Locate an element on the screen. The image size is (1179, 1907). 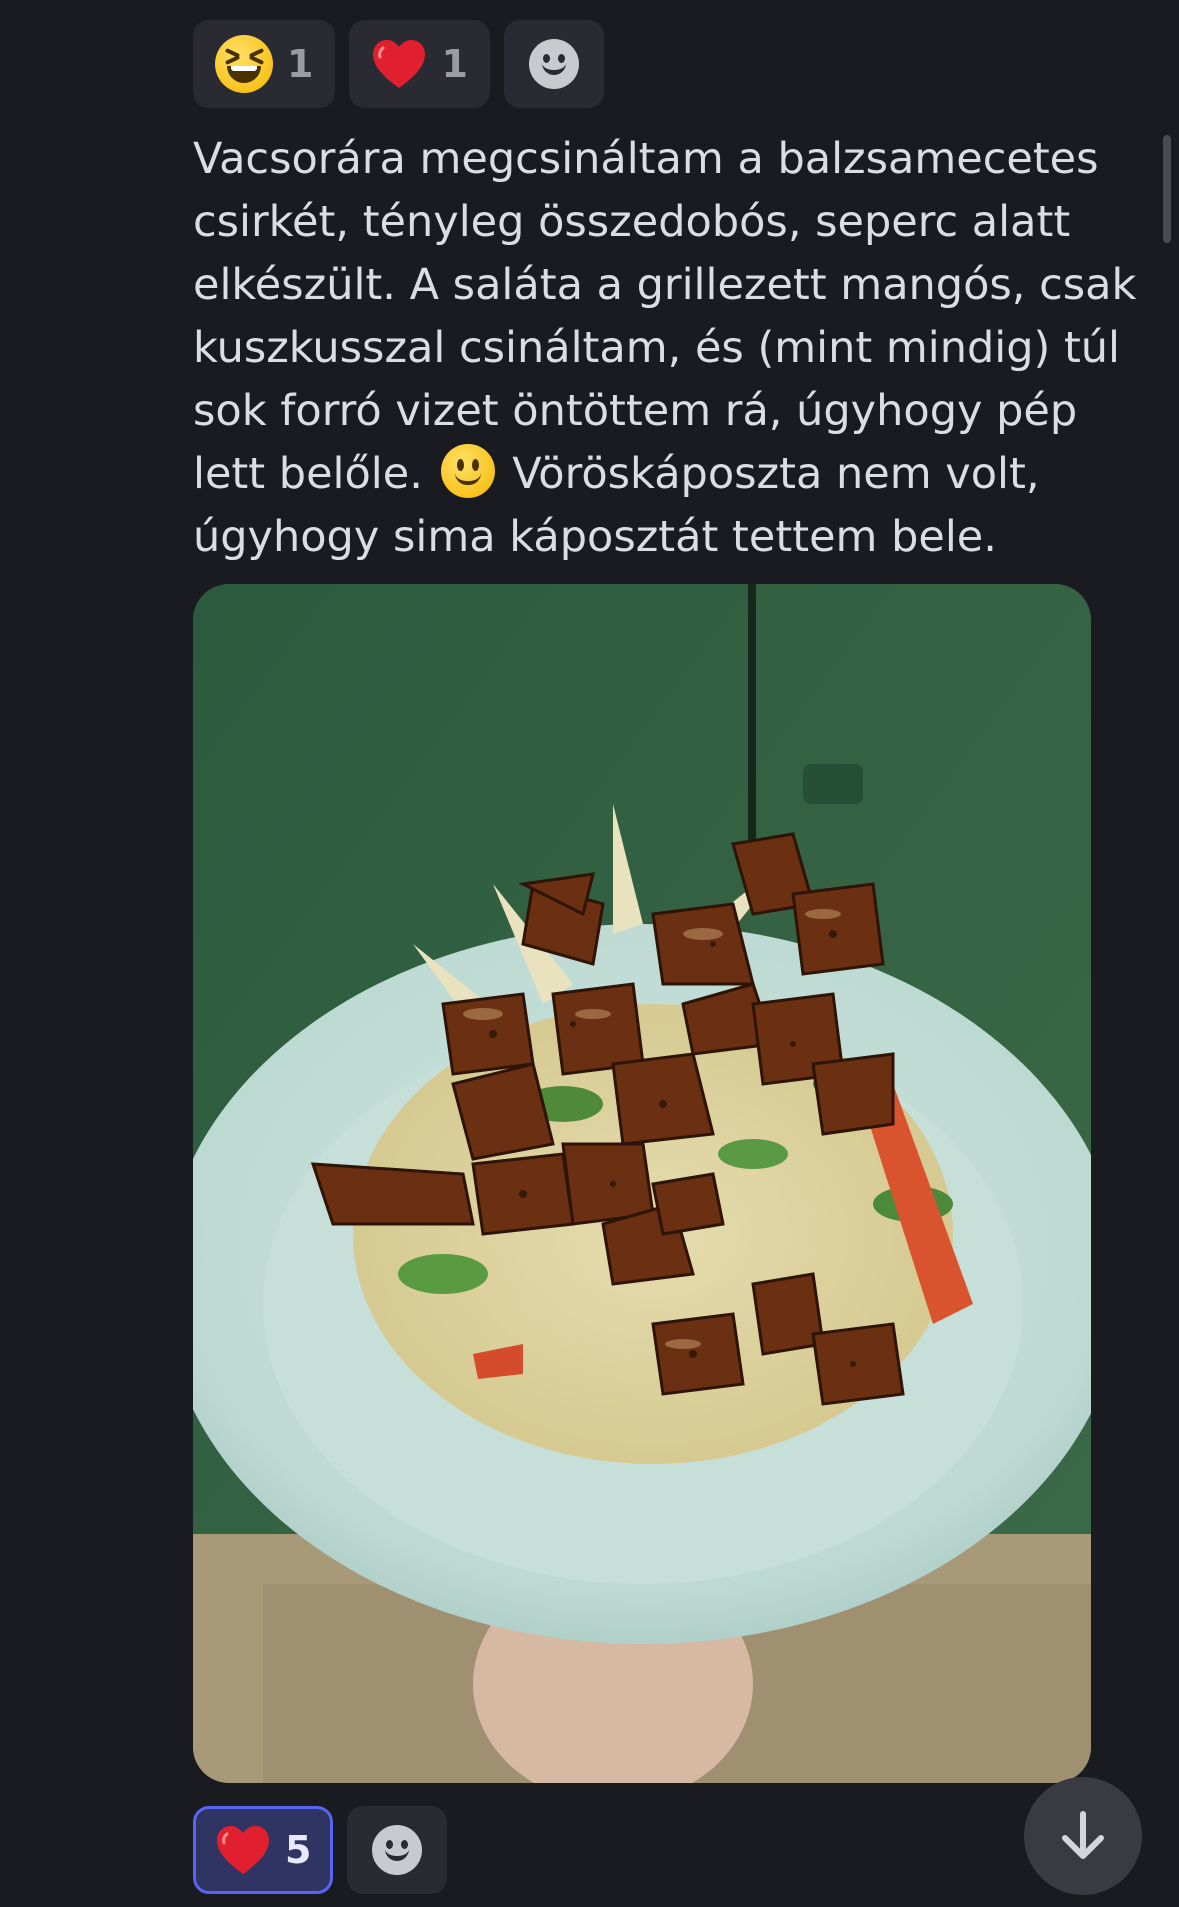
scrollbar is located at coordinates (1167, 189).